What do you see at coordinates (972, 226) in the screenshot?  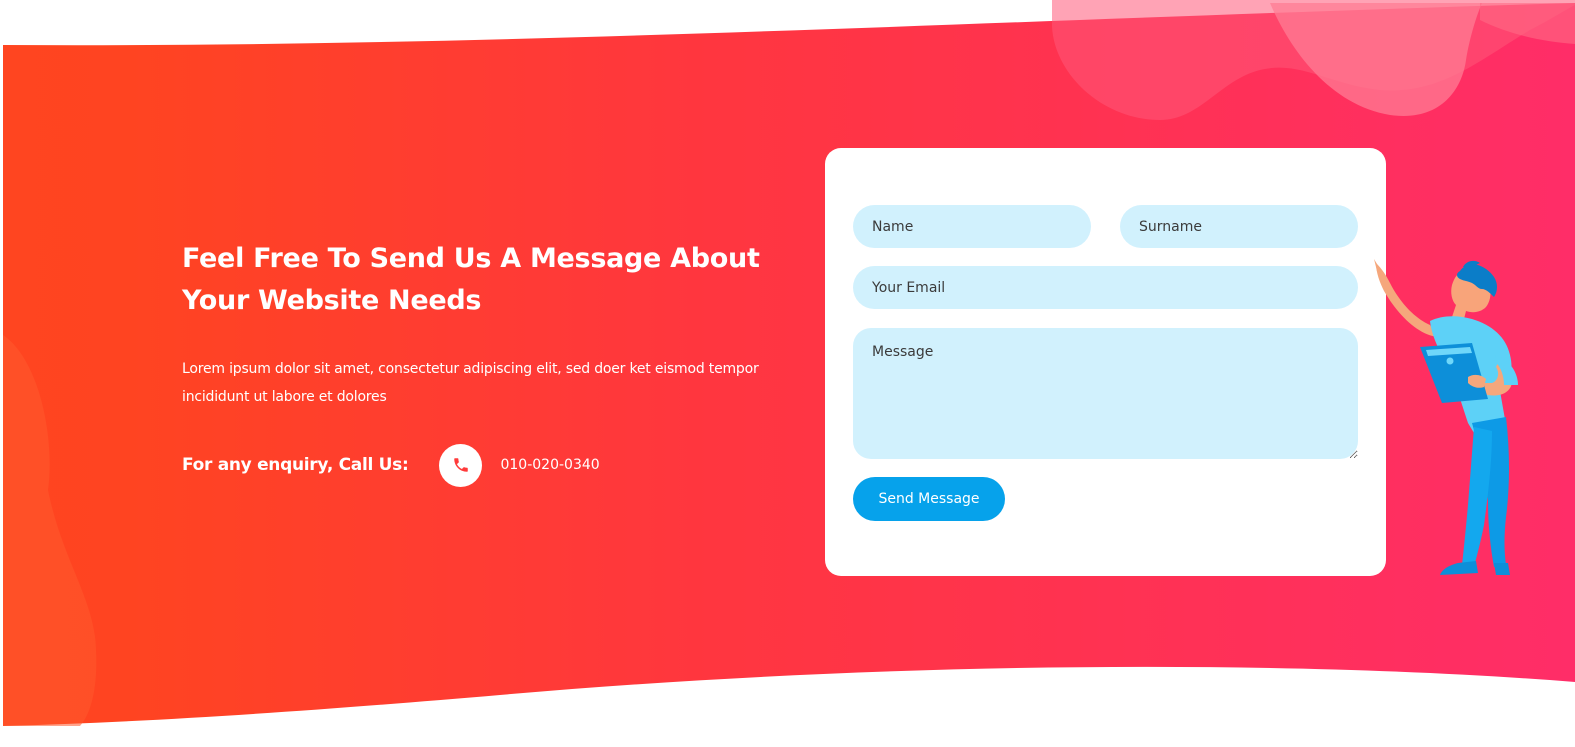 I see `name-input` at bounding box center [972, 226].